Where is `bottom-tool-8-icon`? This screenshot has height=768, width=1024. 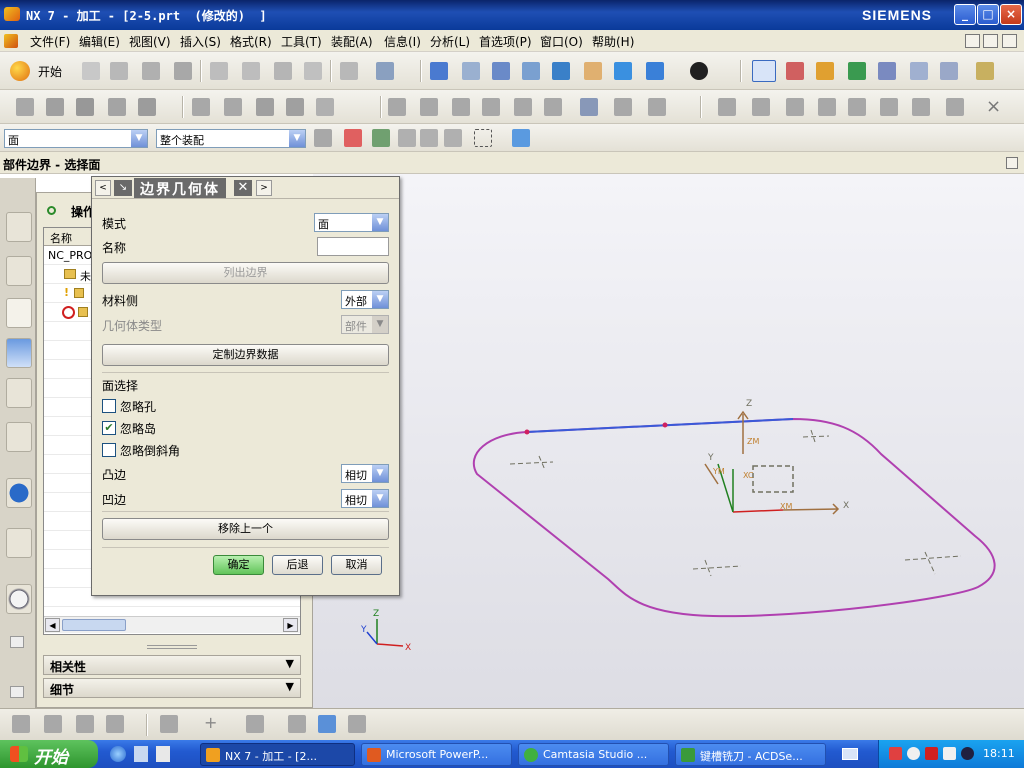
bottom-tool-8-icon is located at coordinates (297, 724).